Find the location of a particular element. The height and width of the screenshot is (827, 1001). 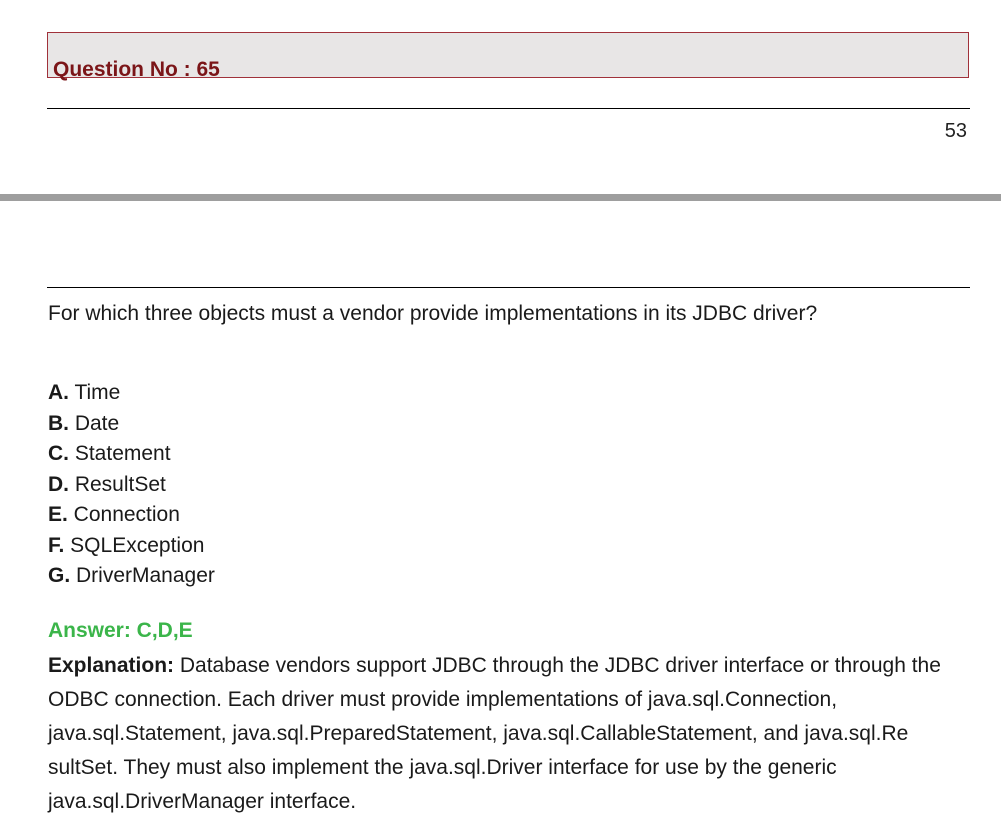

option-text: Statement is located at coordinates (120, 453).